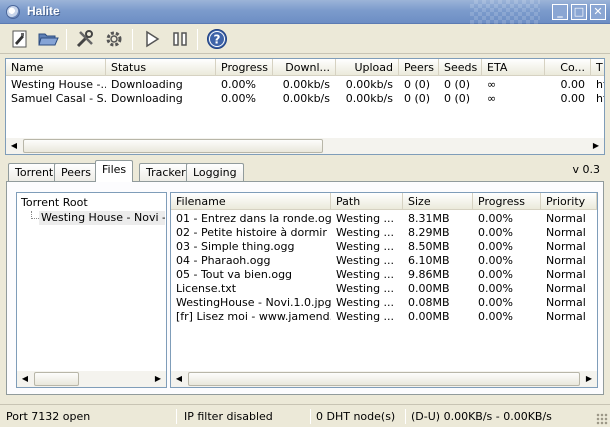  What do you see at coordinates (253, 218) in the screenshot?
I see `file-name: 01 - Entrez dans la ronde.ogg` at bounding box center [253, 218].